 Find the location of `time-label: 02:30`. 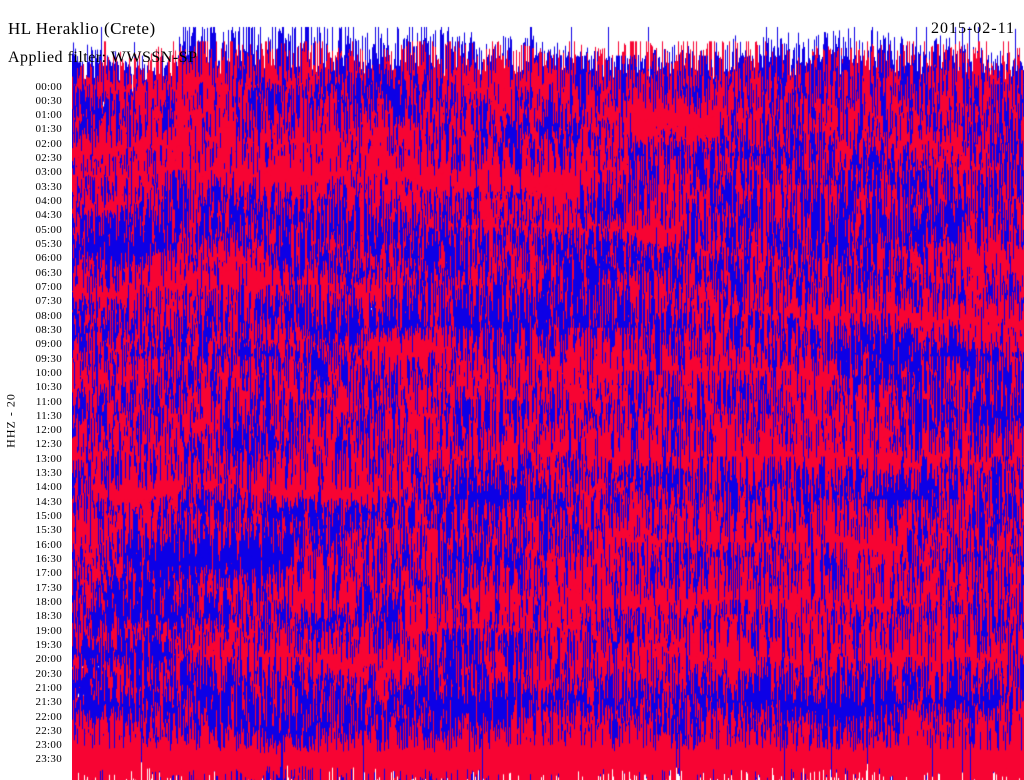

time-label: 02:30 is located at coordinates (48, 158).